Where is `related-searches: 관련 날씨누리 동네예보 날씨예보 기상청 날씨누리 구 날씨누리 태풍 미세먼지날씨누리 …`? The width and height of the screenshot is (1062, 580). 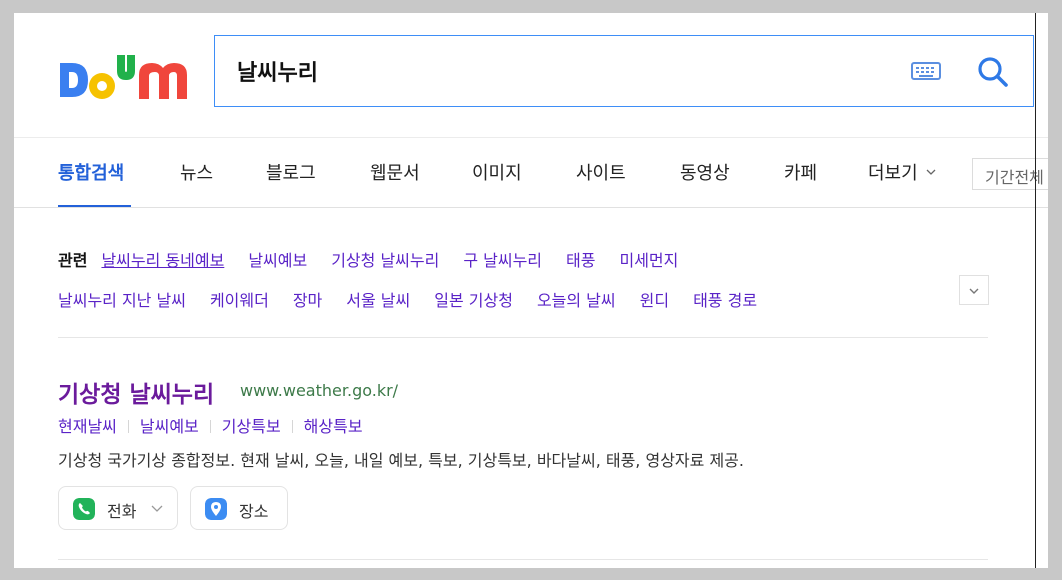
related-searches: 관련 날씨누리 동네예보 날씨예보 기상청 날씨누리 구 날씨누리 태풍 미세먼지날씨누리 … is located at coordinates (508, 281).